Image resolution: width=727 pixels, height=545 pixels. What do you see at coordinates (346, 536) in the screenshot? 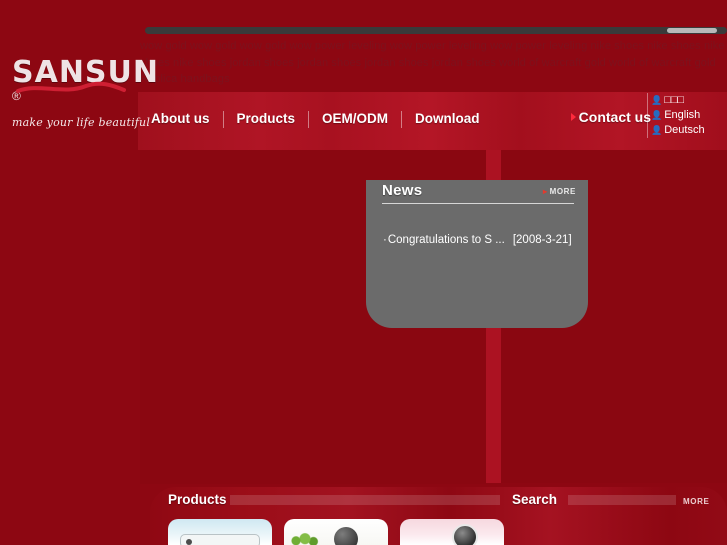
I see `product-image-sphere` at bounding box center [346, 536].